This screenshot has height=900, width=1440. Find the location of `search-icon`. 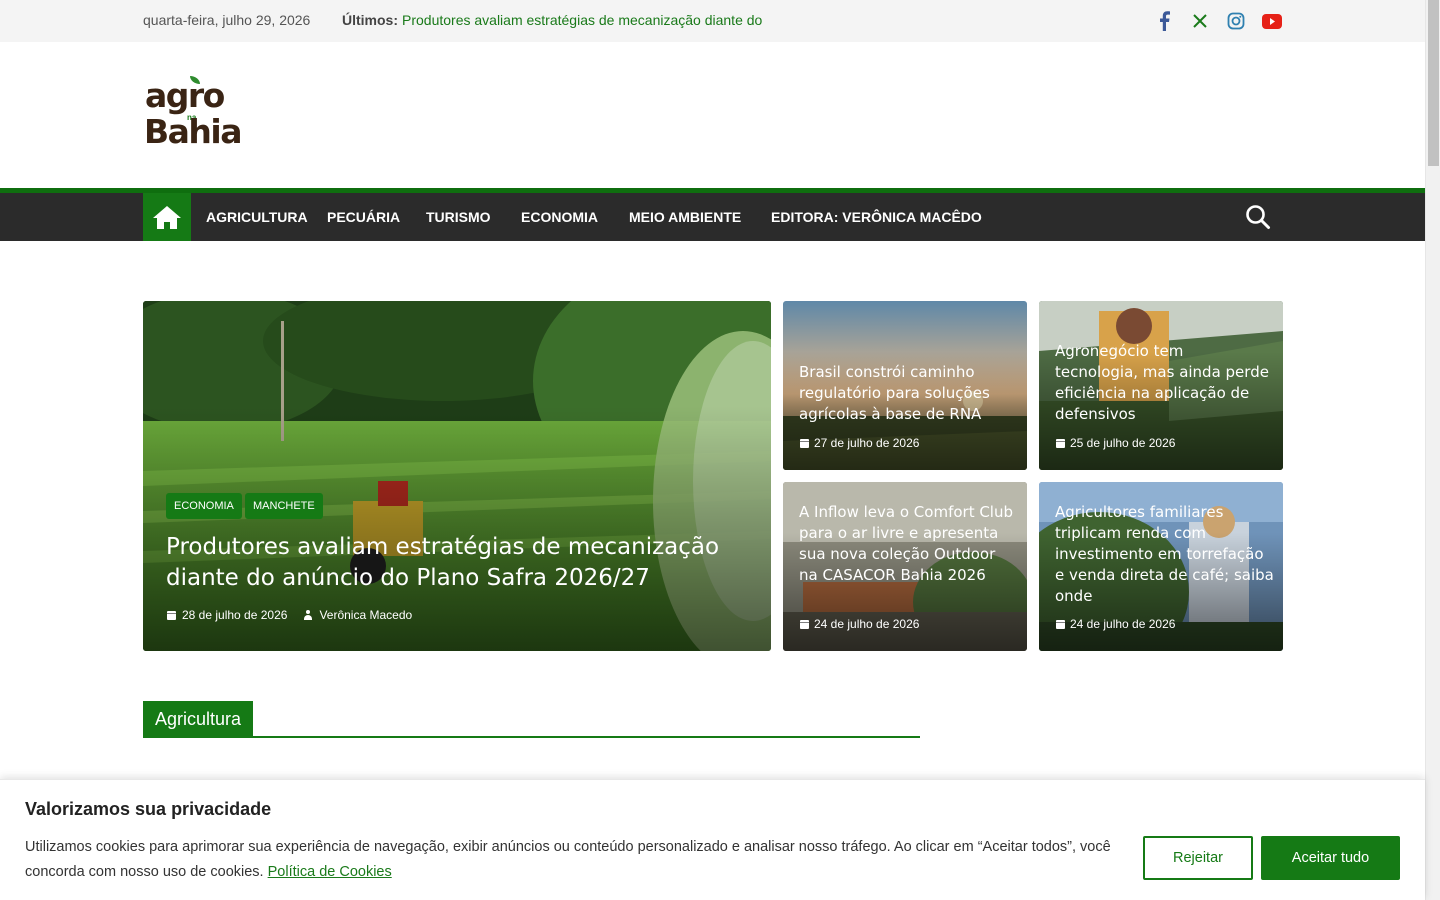

search-icon is located at coordinates (1258, 217).